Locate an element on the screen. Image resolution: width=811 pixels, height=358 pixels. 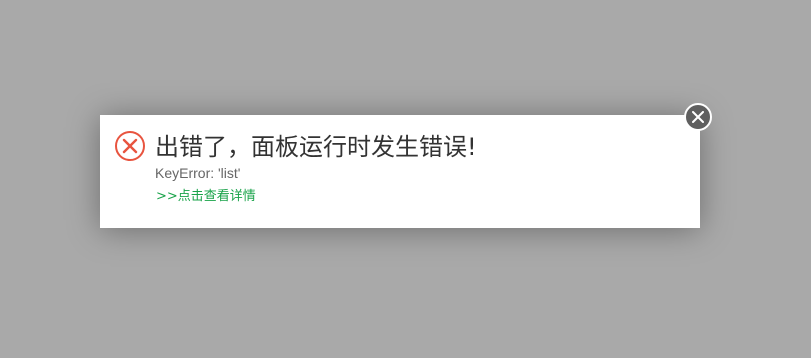
view-details-link: >>点击查看详情 is located at coordinates (206, 197).